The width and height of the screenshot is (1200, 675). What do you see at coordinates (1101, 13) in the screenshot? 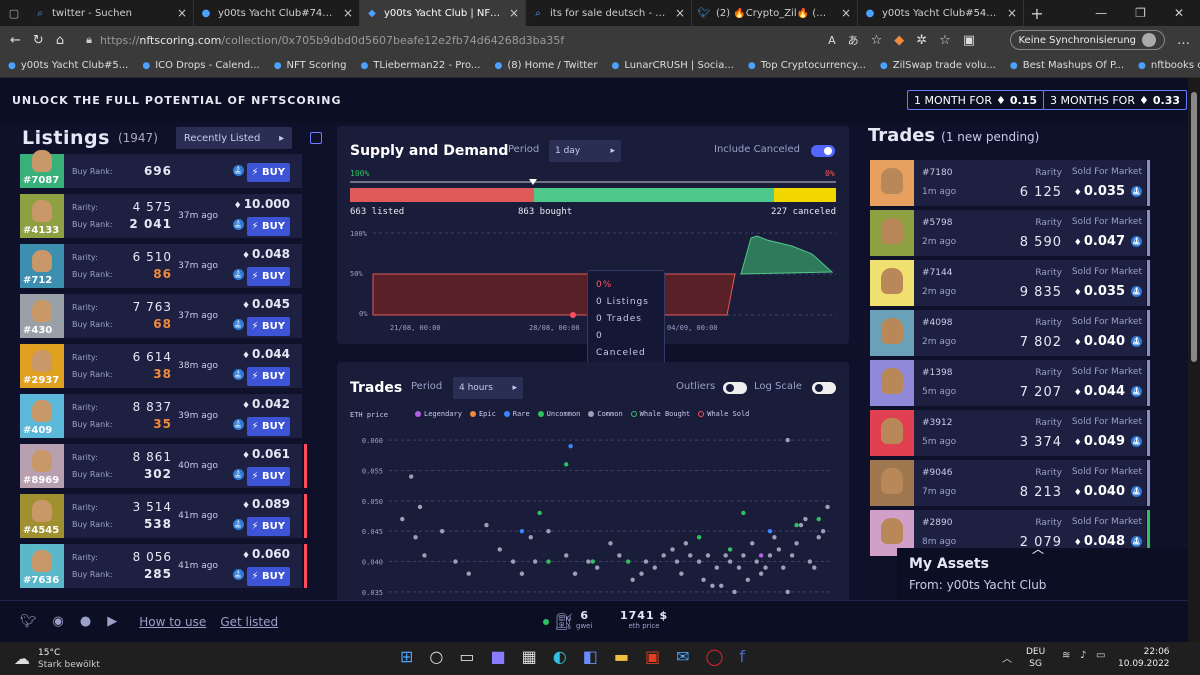
I see `minimize-icon: —` at bounding box center [1101, 13].